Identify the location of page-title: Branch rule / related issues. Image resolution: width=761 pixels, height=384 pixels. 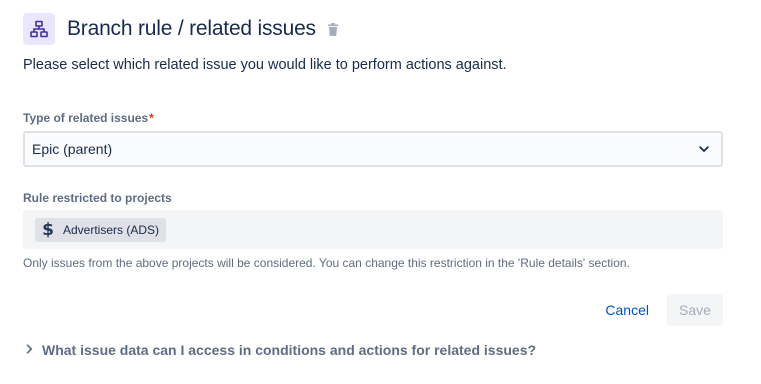
(191, 28).